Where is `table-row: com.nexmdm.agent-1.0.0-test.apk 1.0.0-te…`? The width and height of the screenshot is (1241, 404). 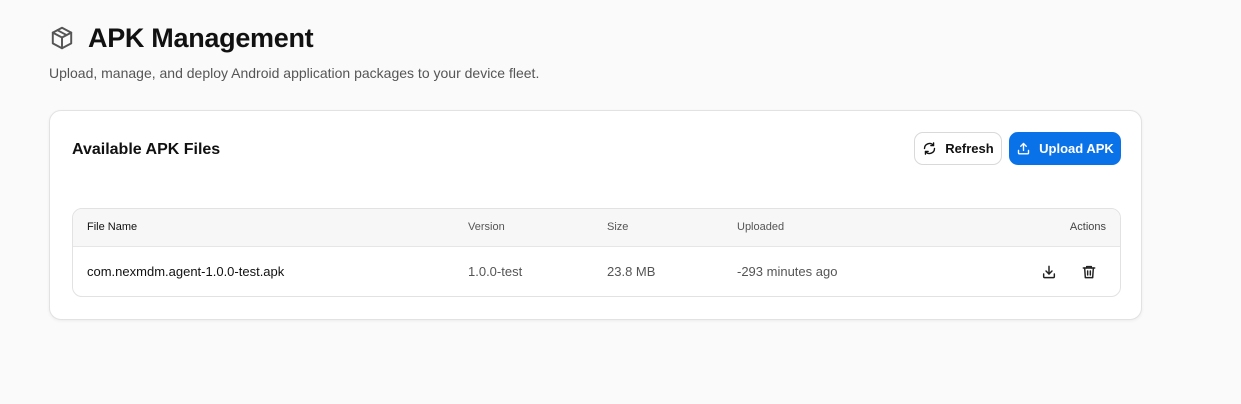
table-row: com.nexmdm.agent-1.0.0-test.apk 1.0.0-te… is located at coordinates (596, 271).